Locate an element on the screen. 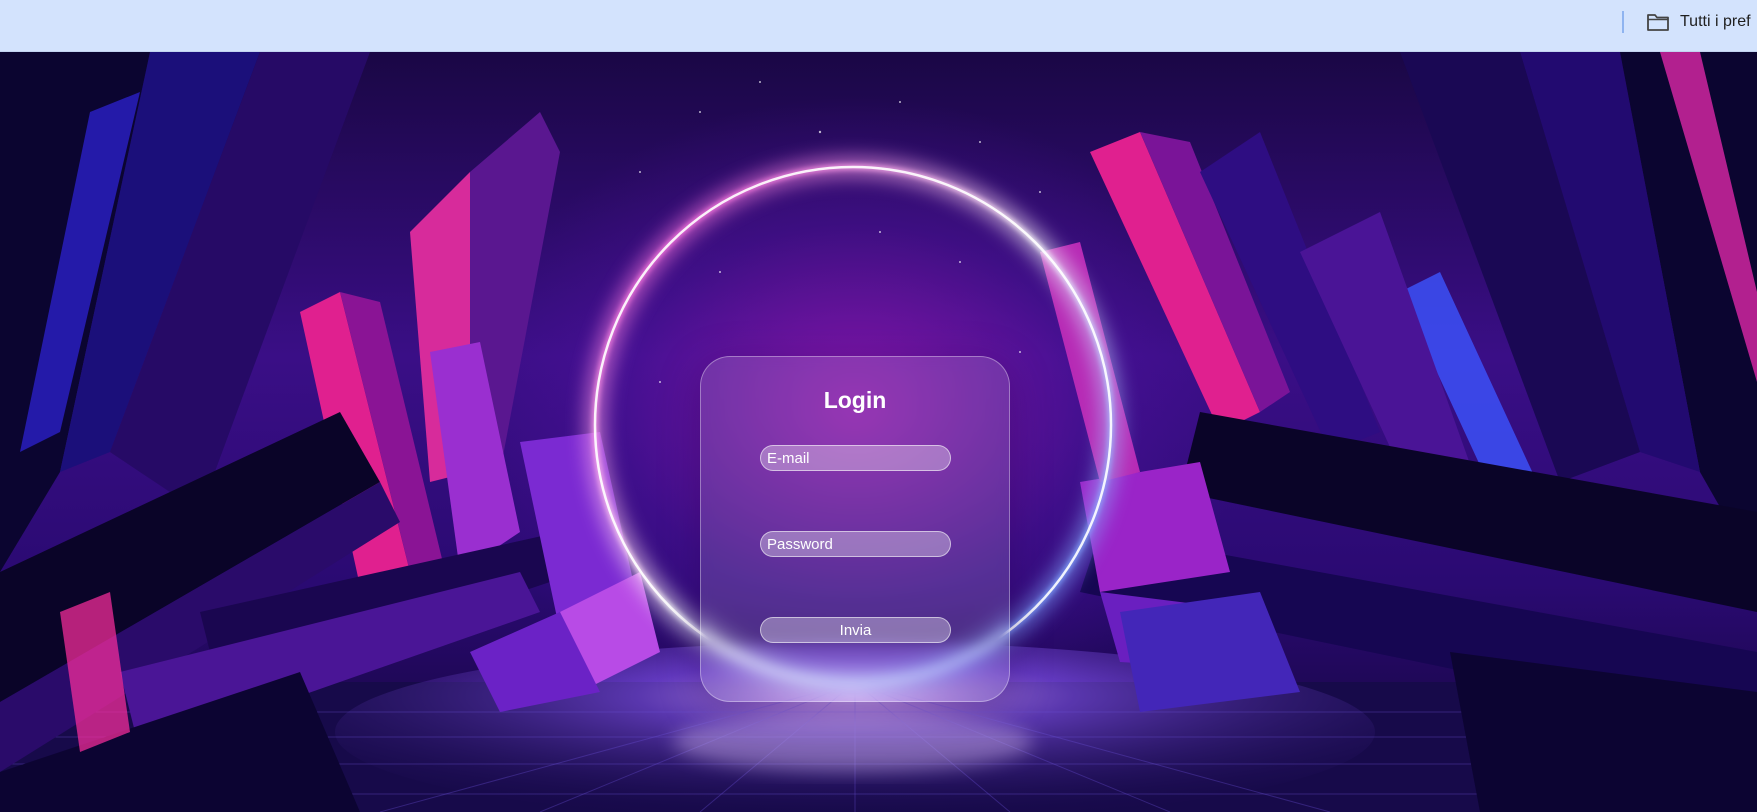 The width and height of the screenshot is (1757, 812). login-title: Login is located at coordinates (855, 400).